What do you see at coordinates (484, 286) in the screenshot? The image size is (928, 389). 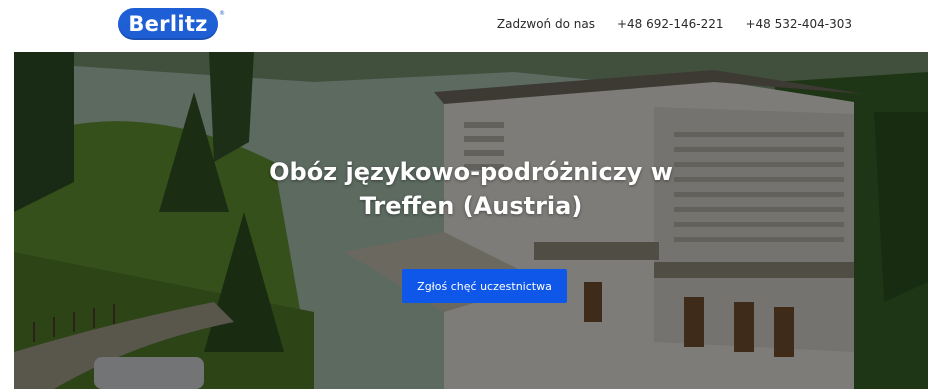 I see `apply-button: Zgłoś chęć uczestnictwa` at bounding box center [484, 286].